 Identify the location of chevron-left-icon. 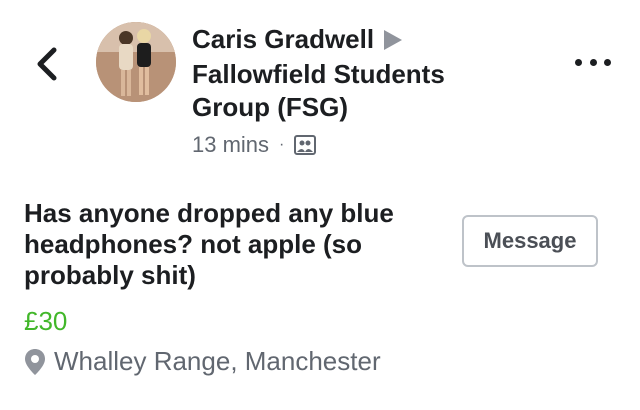
(47, 64).